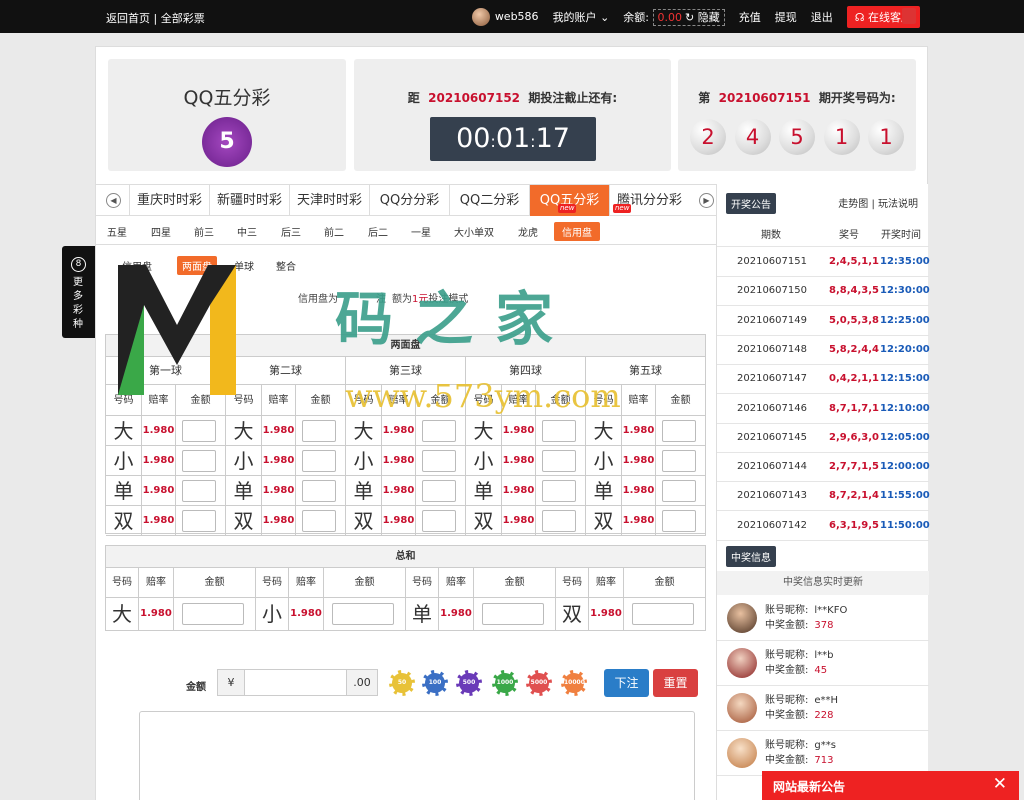  Describe the element at coordinates (204, 231) in the screenshot. I see `play-tab: 前三` at that location.